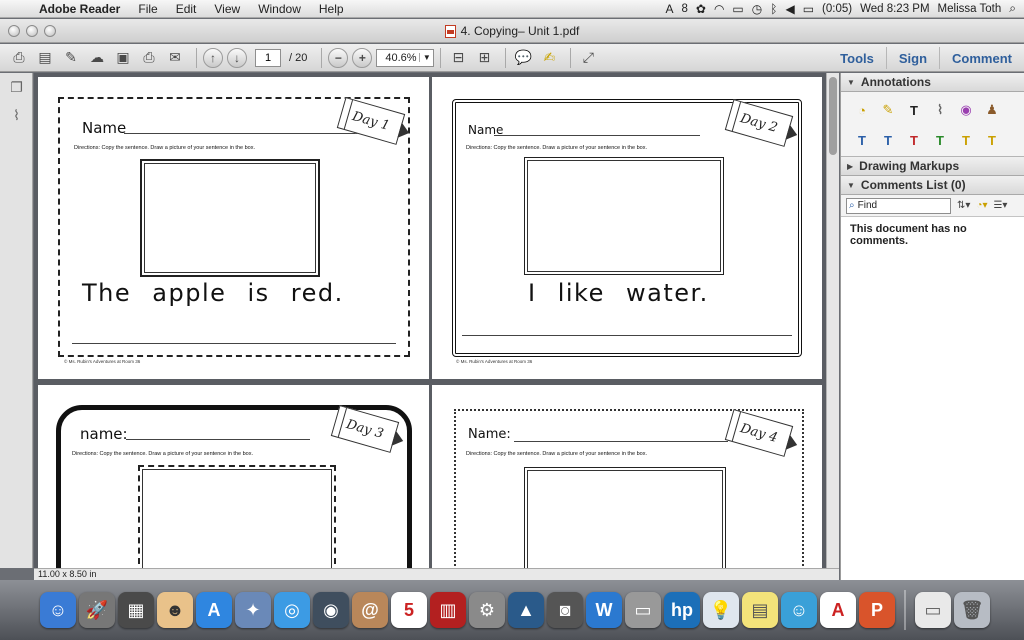  I want to click on volume-icon: ◀, so click(789, 9).